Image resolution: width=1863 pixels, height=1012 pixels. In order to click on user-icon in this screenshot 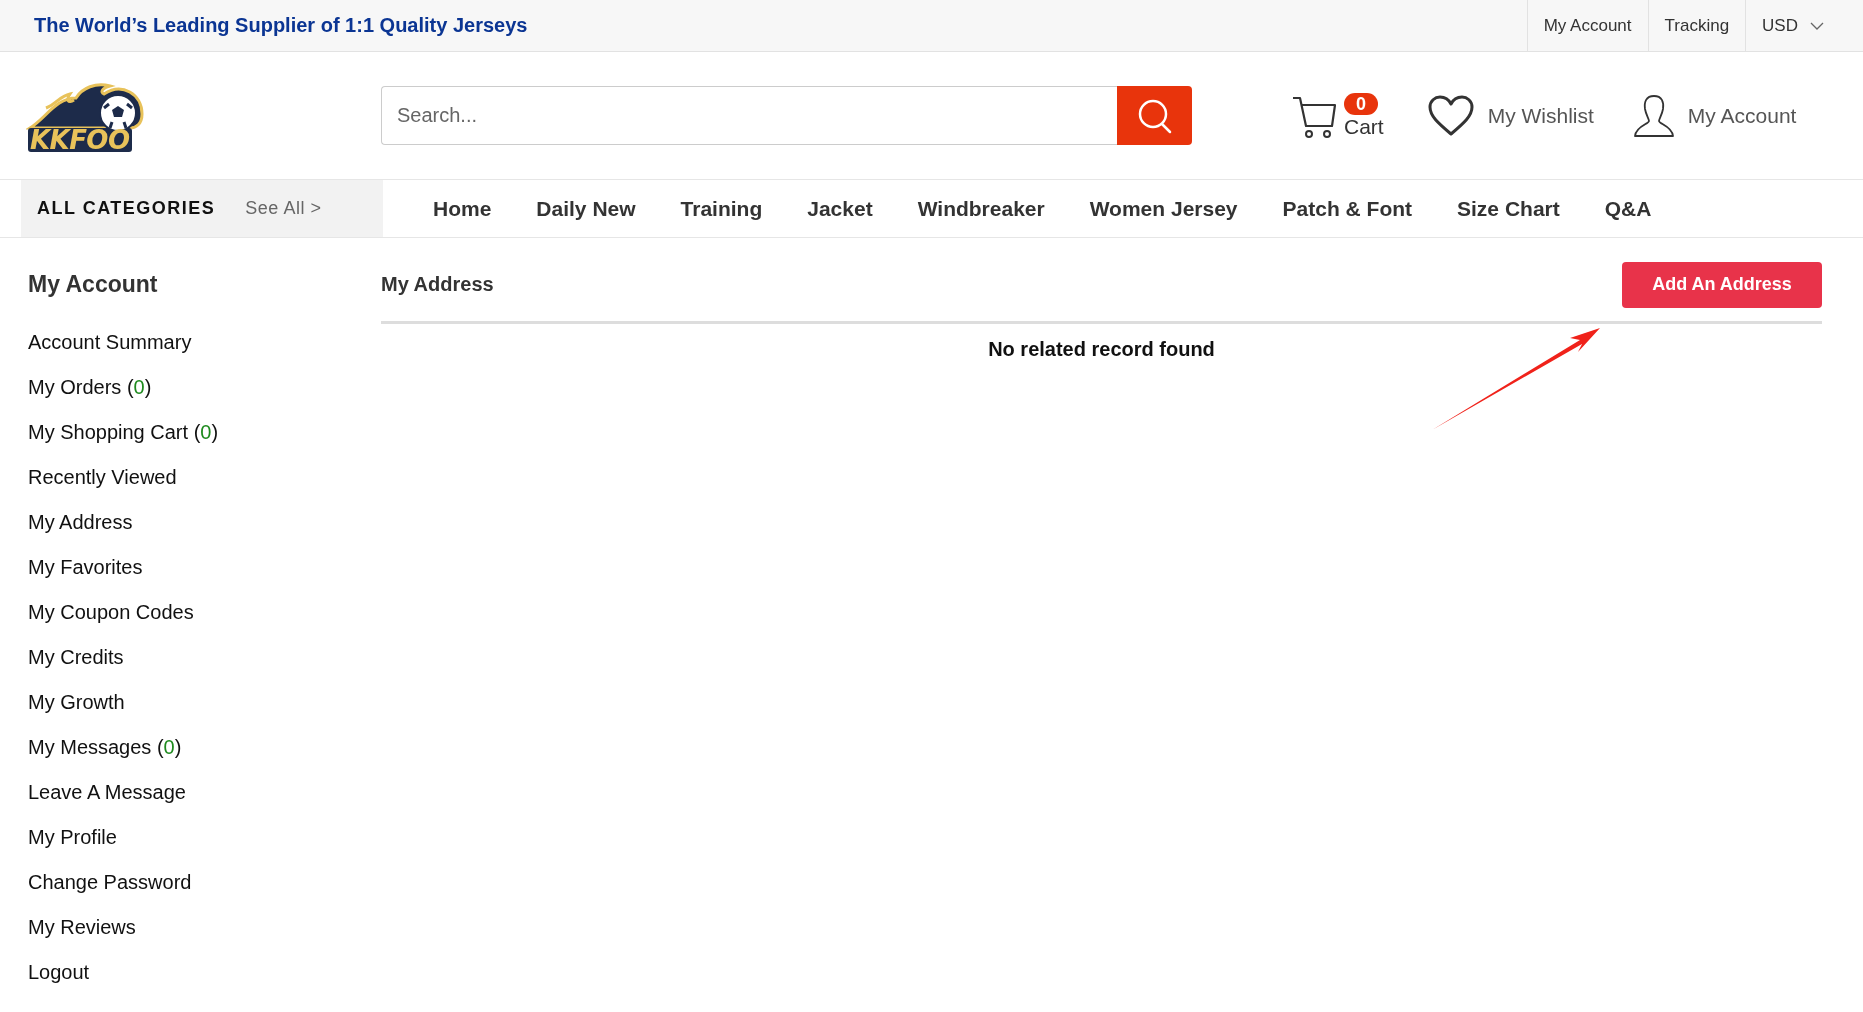, I will do `click(1653, 115)`.